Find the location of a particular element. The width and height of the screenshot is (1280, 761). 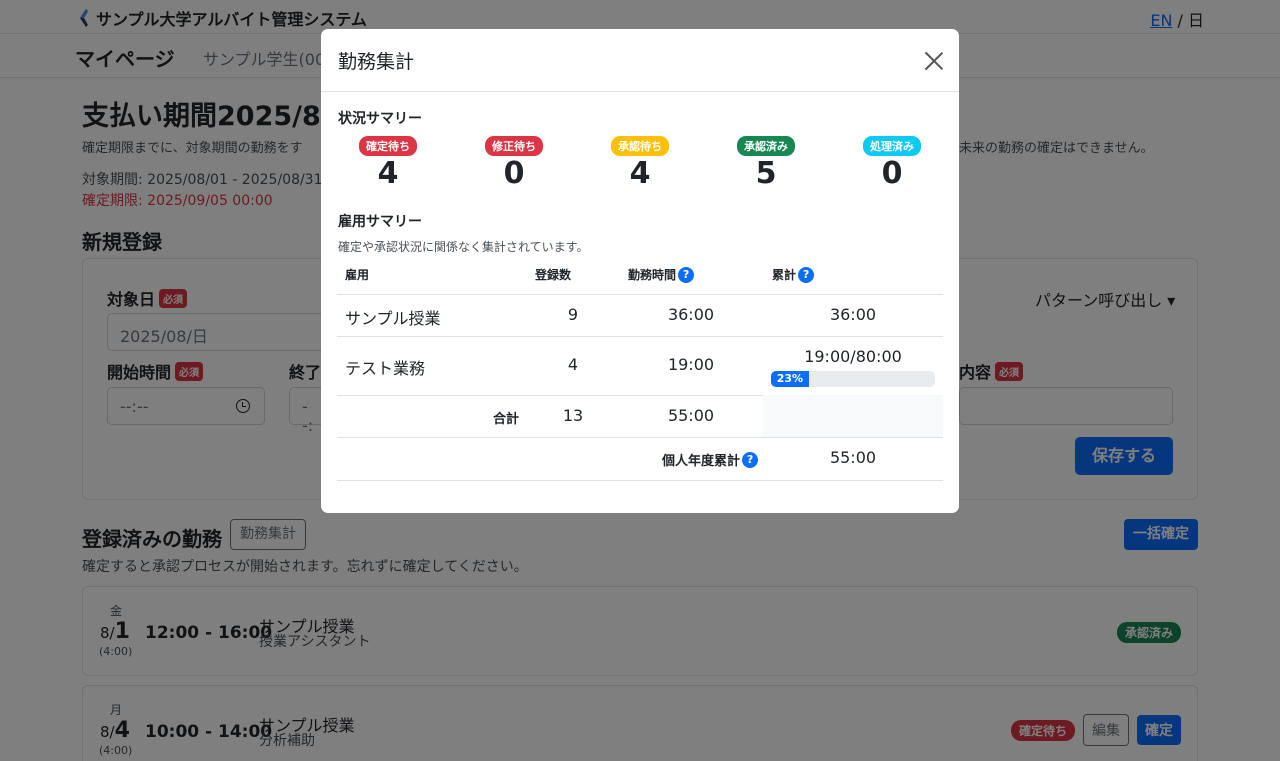

col-employment: 雇用 is located at coordinates (357, 274).